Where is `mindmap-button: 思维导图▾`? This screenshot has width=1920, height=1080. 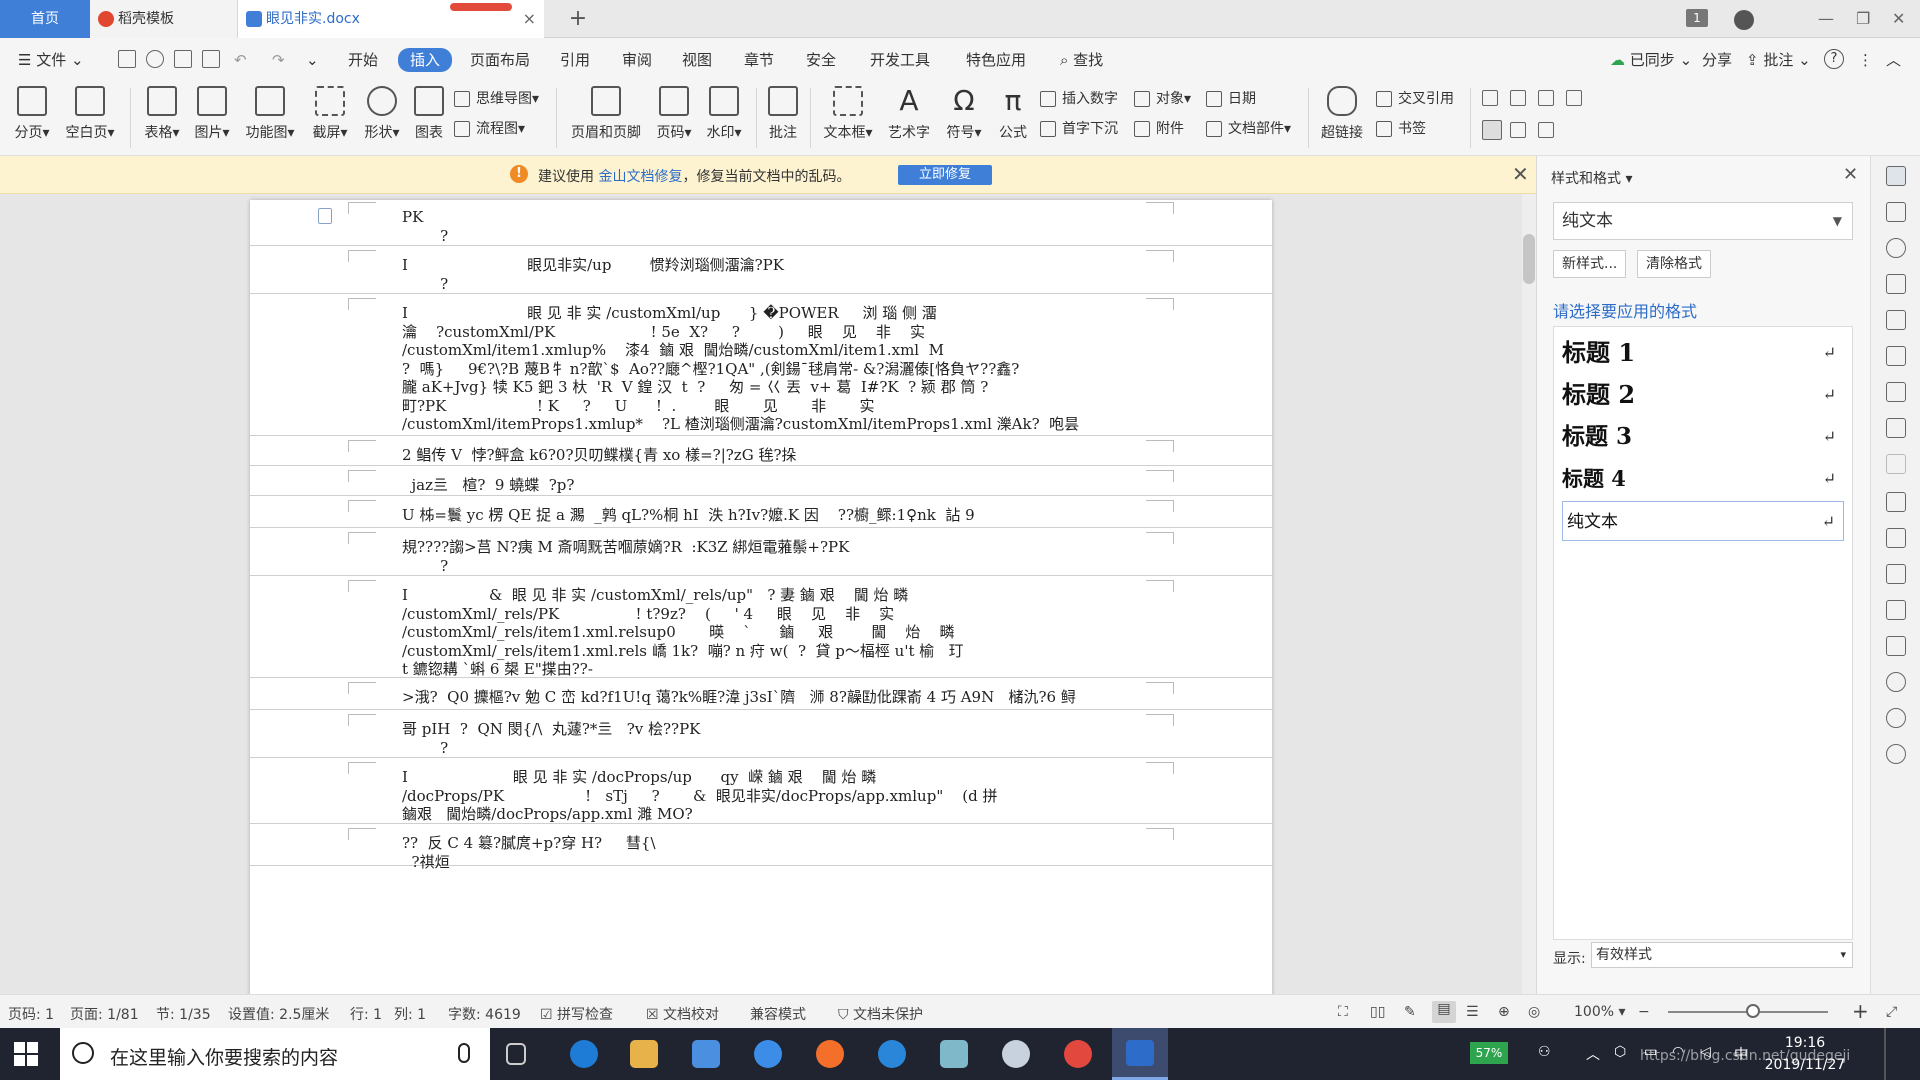
mindmap-button: 思维导图▾ is located at coordinates (496, 99).